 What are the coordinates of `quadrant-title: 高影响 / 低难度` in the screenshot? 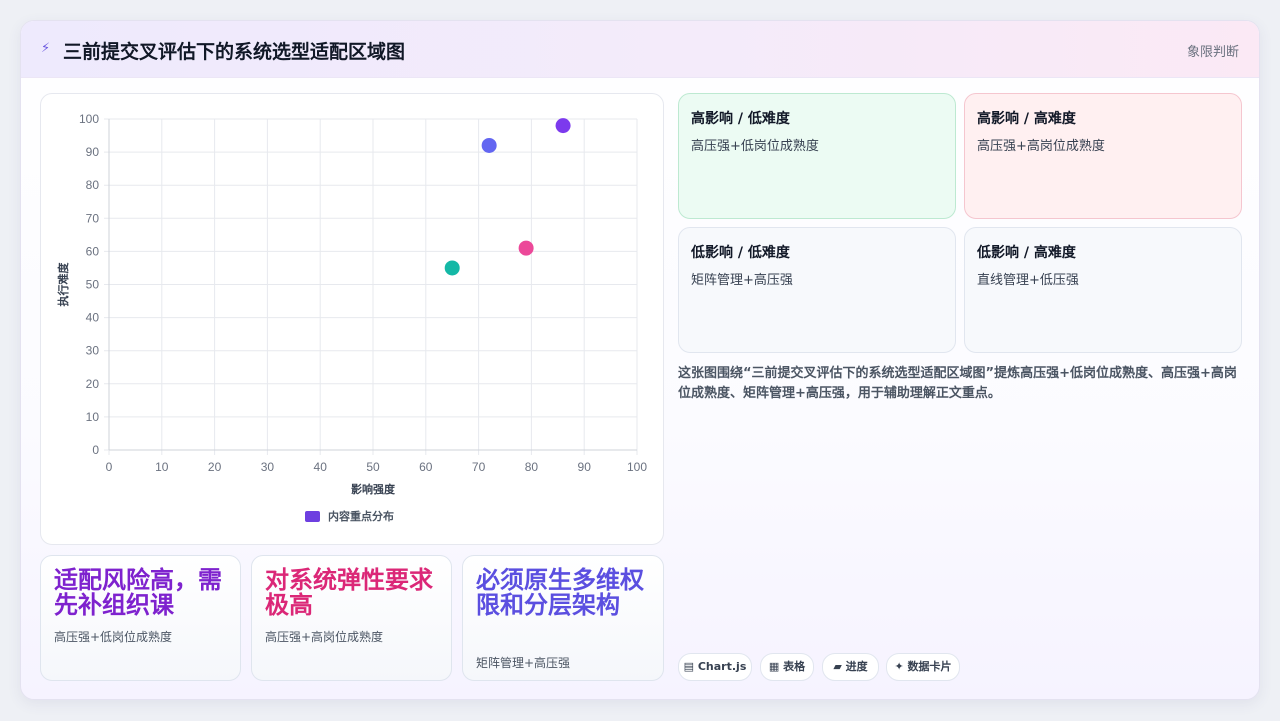 It's located at (740, 119).